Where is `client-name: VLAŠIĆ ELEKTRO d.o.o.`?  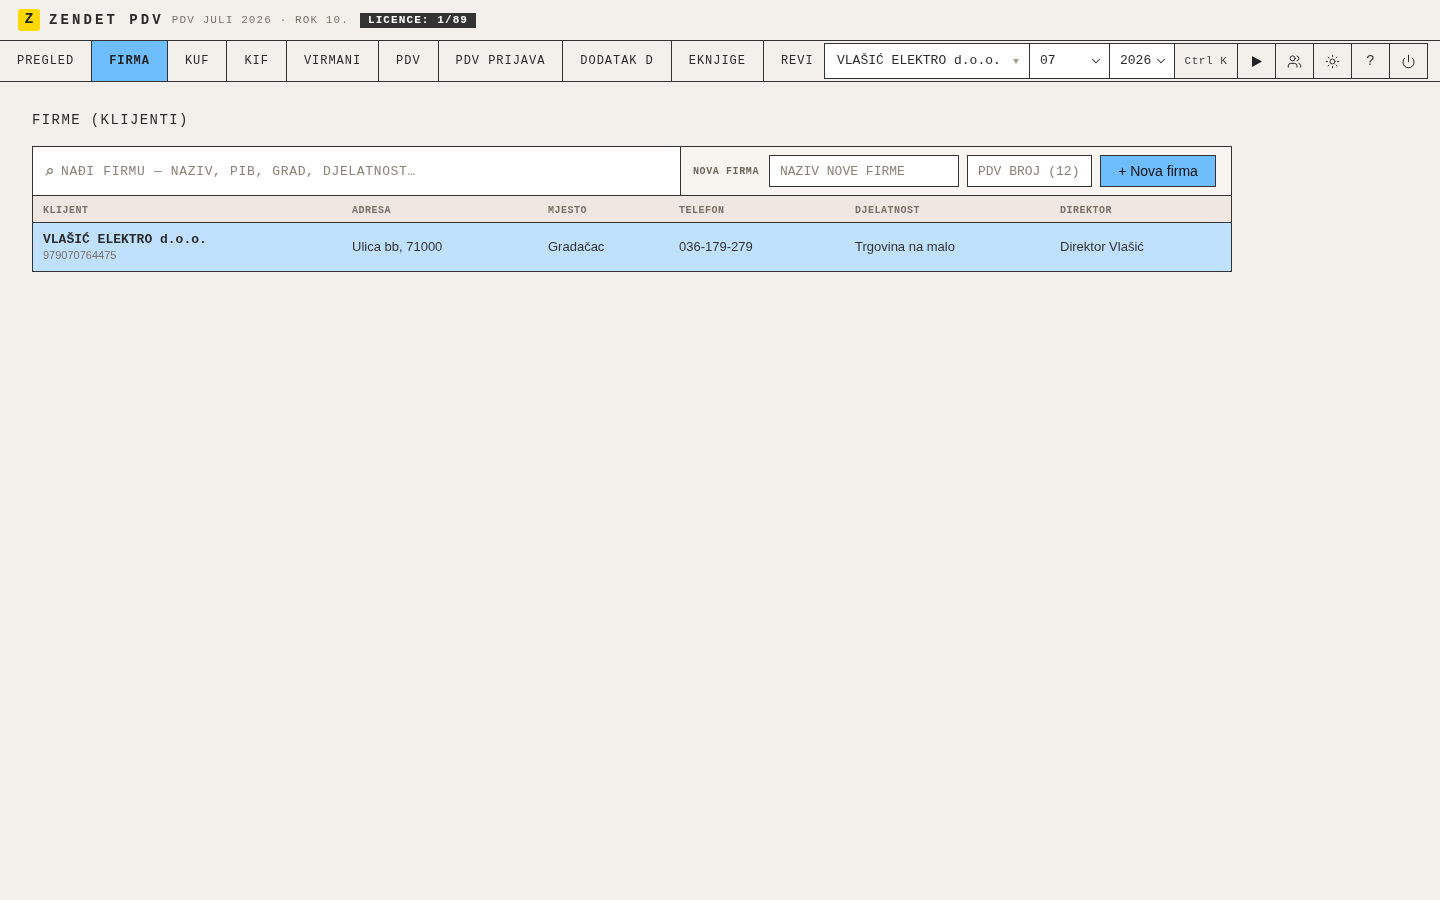 client-name: VLAŠIĆ ELEKTRO d.o.o. is located at coordinates (125, 240).